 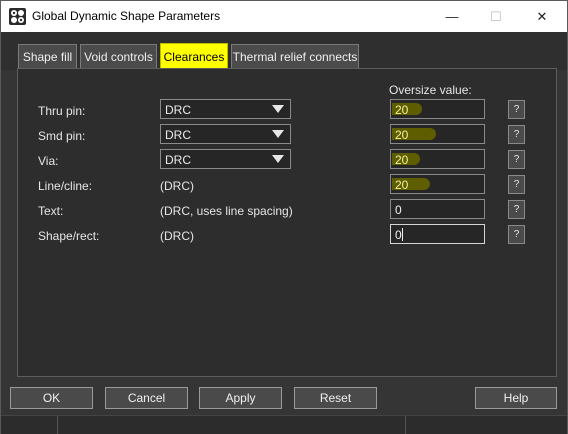 I want to click on line-cline-label: Line/cline:, so click(x=65, y=186).